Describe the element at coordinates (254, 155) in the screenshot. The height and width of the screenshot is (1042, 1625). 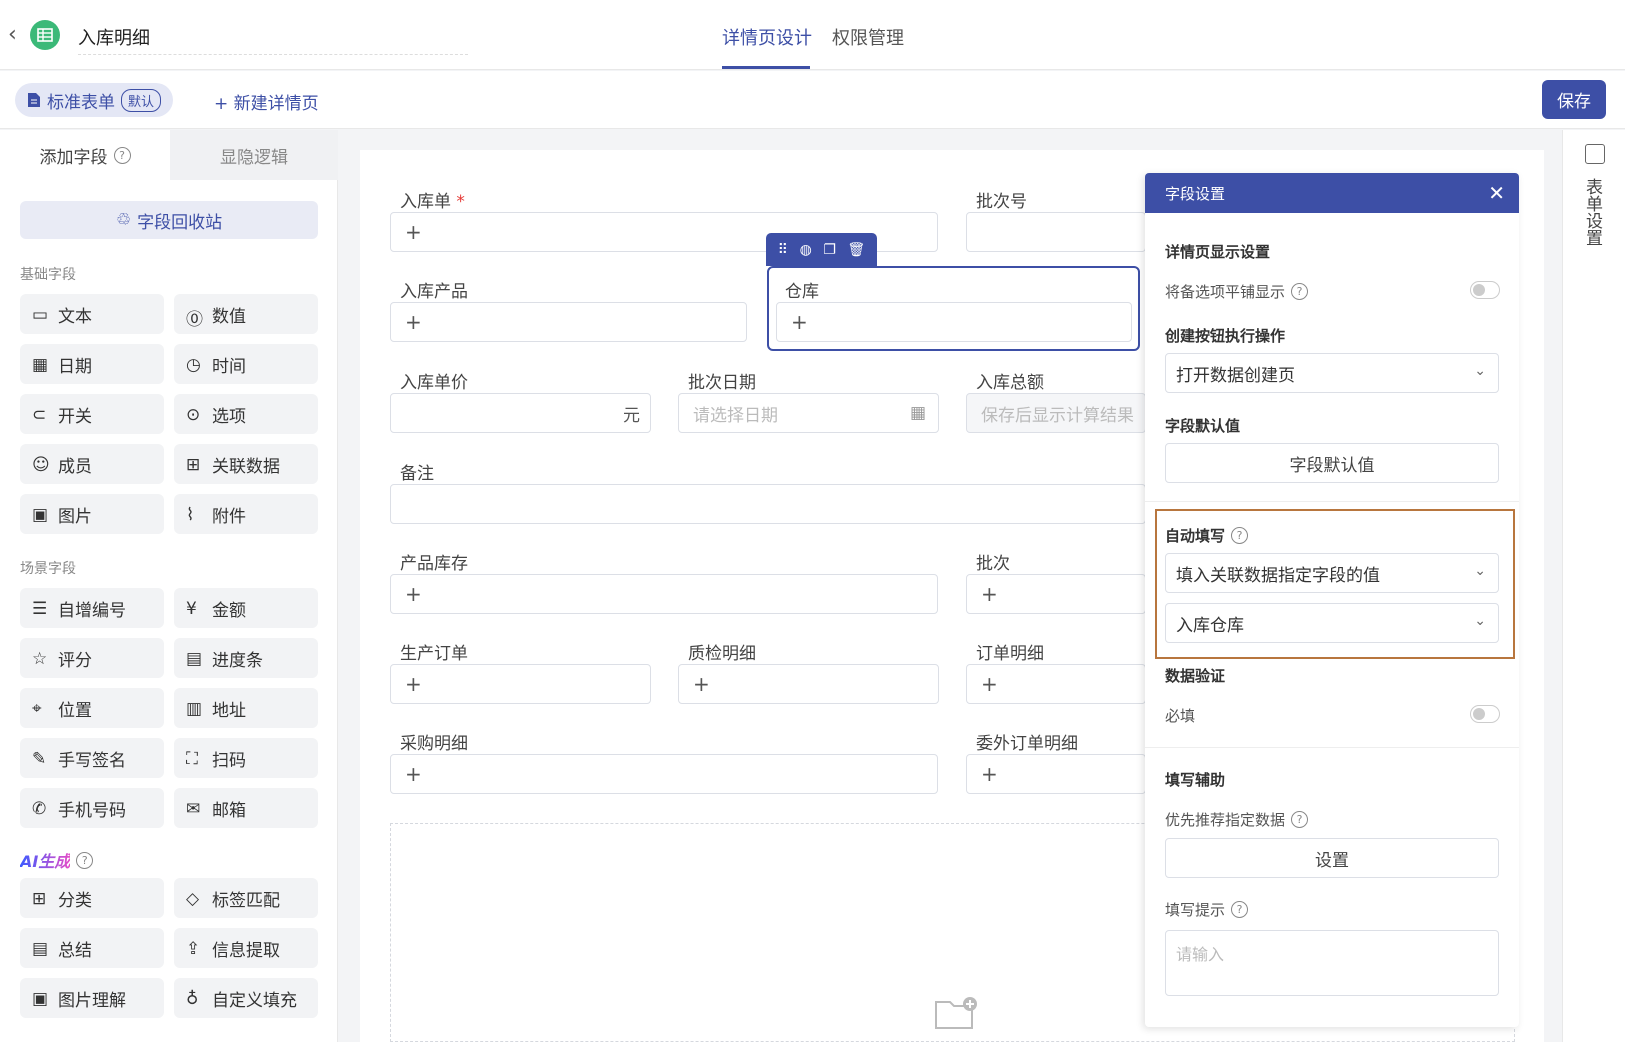
I see `tab-visibility-logic: 显隐逻辑` at that location.